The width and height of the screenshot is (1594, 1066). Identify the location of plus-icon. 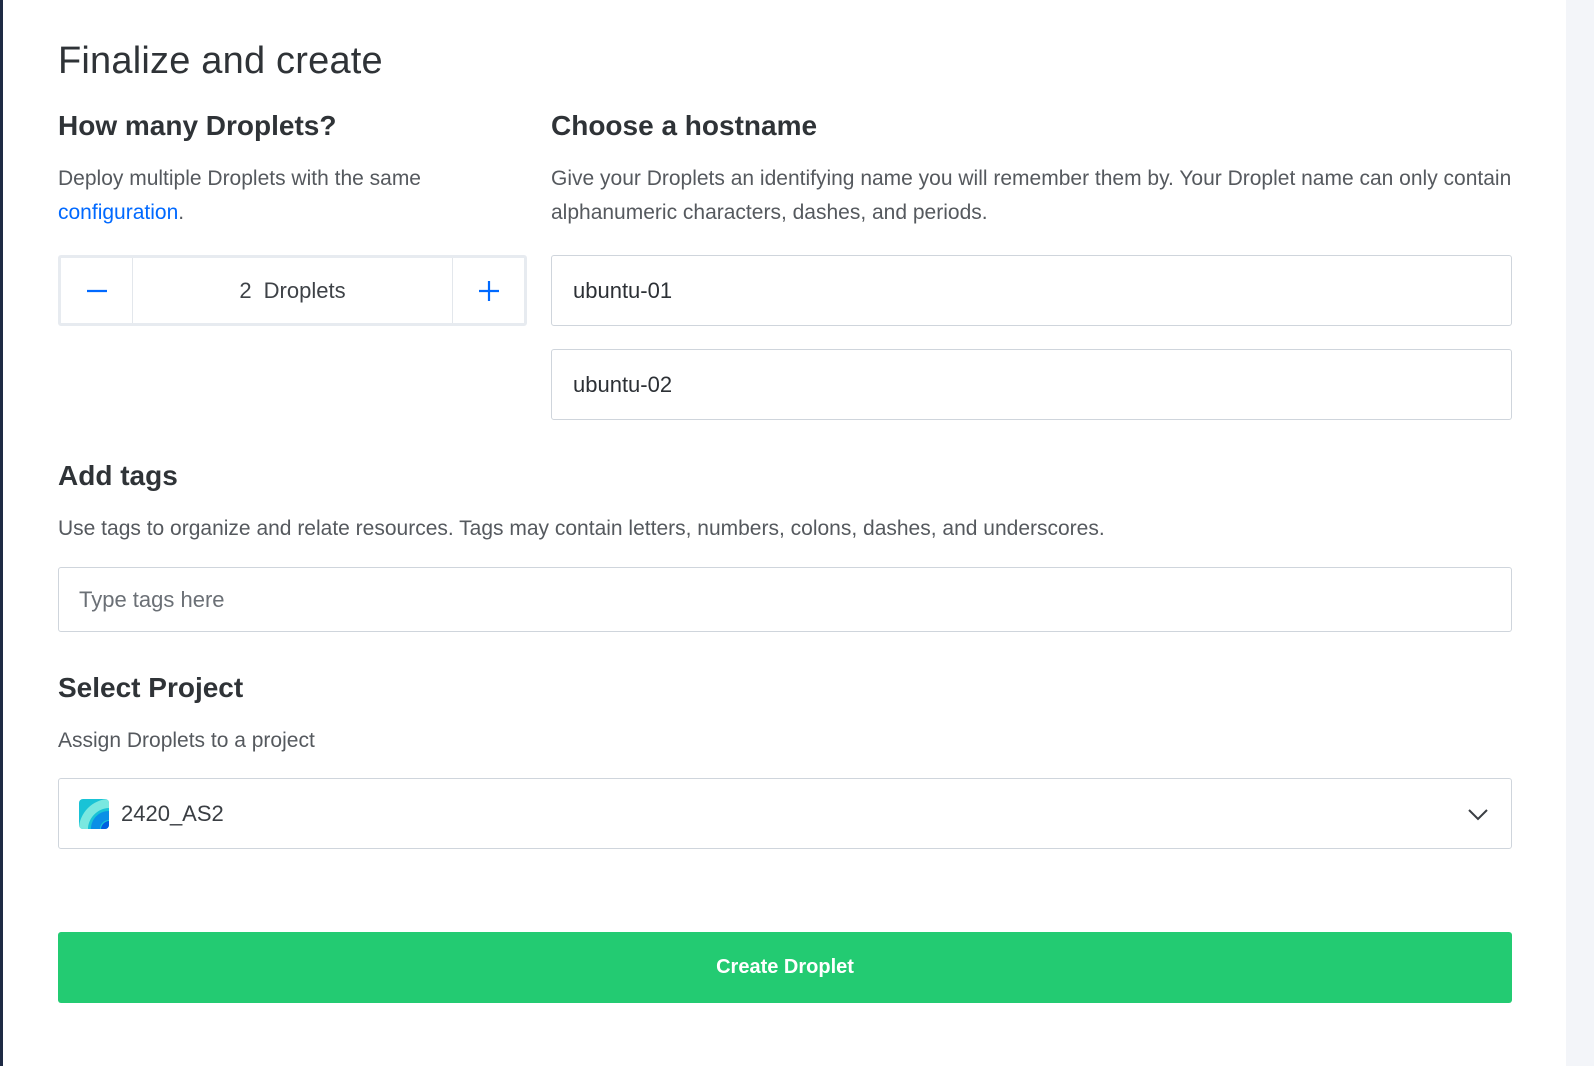
(488, 290).